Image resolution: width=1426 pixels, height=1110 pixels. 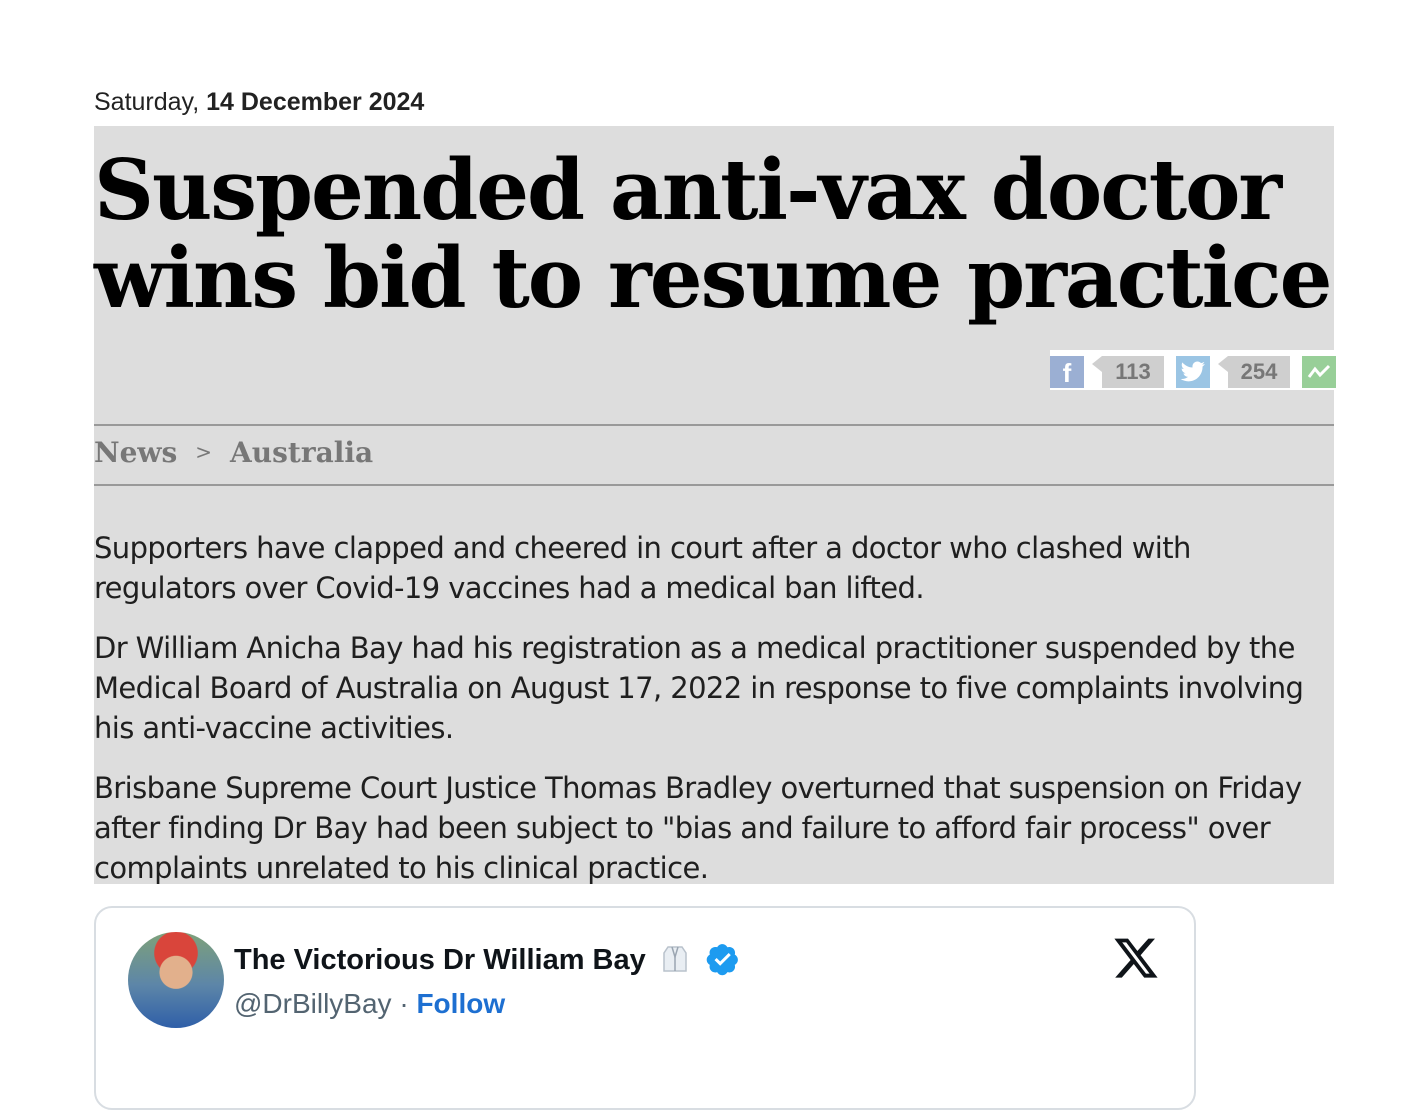 I want to click on tweet-author-name: The Victorious Dr William Bay, so click(x=487, y=959).